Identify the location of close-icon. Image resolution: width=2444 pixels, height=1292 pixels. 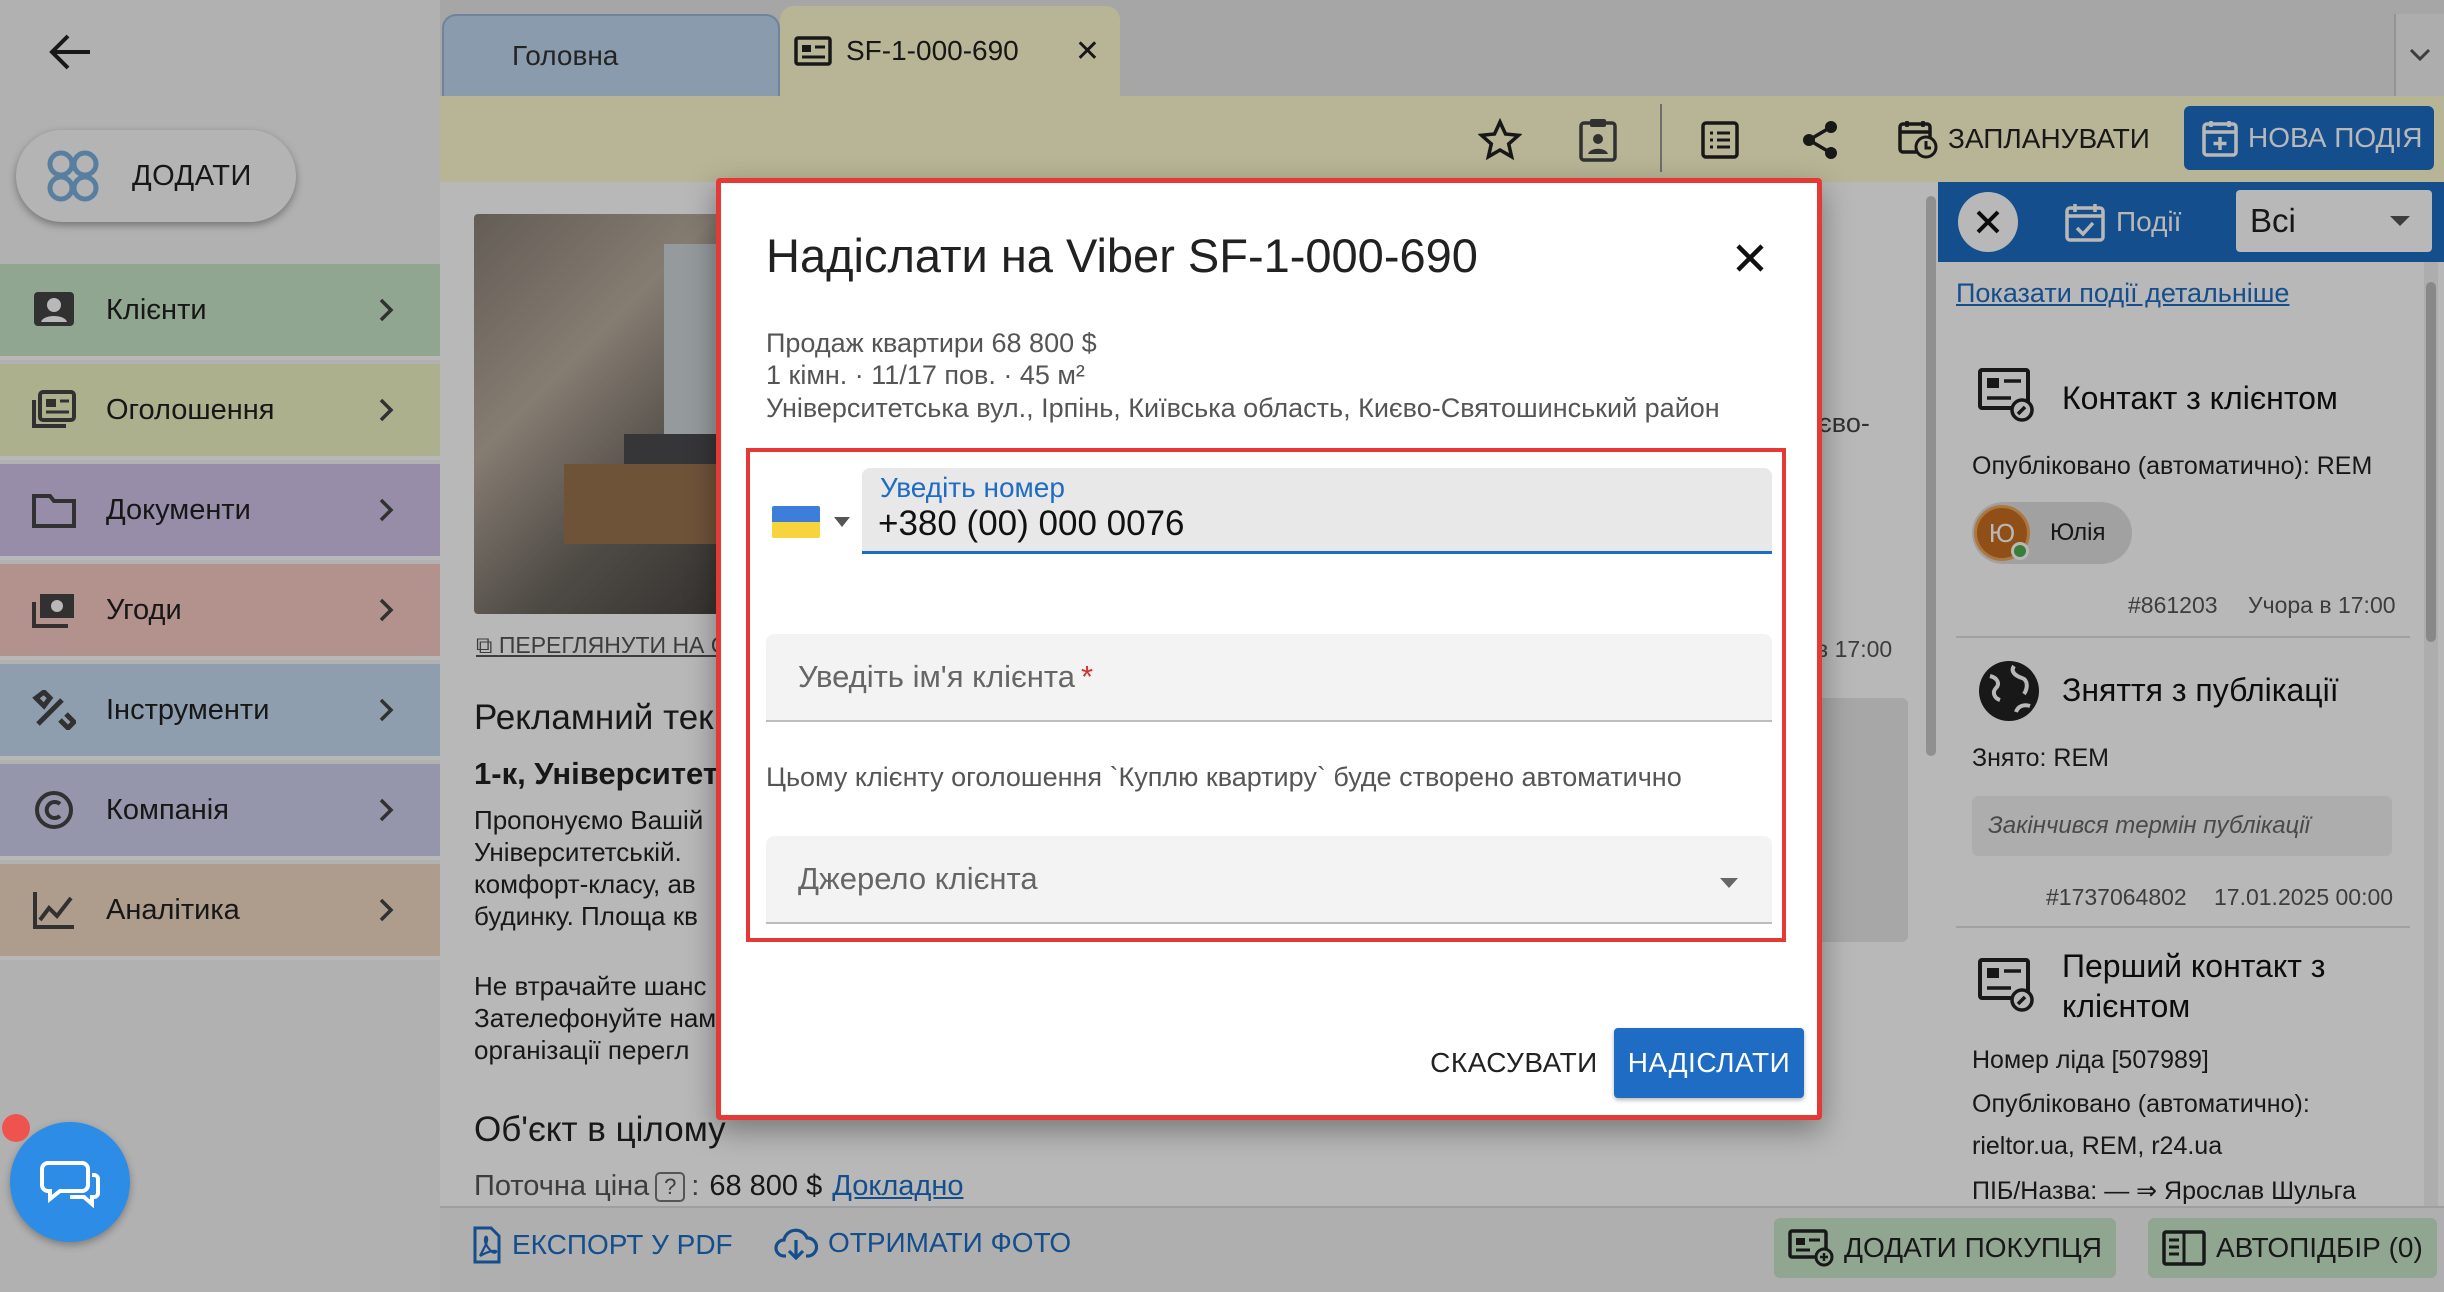
(1750, 258).